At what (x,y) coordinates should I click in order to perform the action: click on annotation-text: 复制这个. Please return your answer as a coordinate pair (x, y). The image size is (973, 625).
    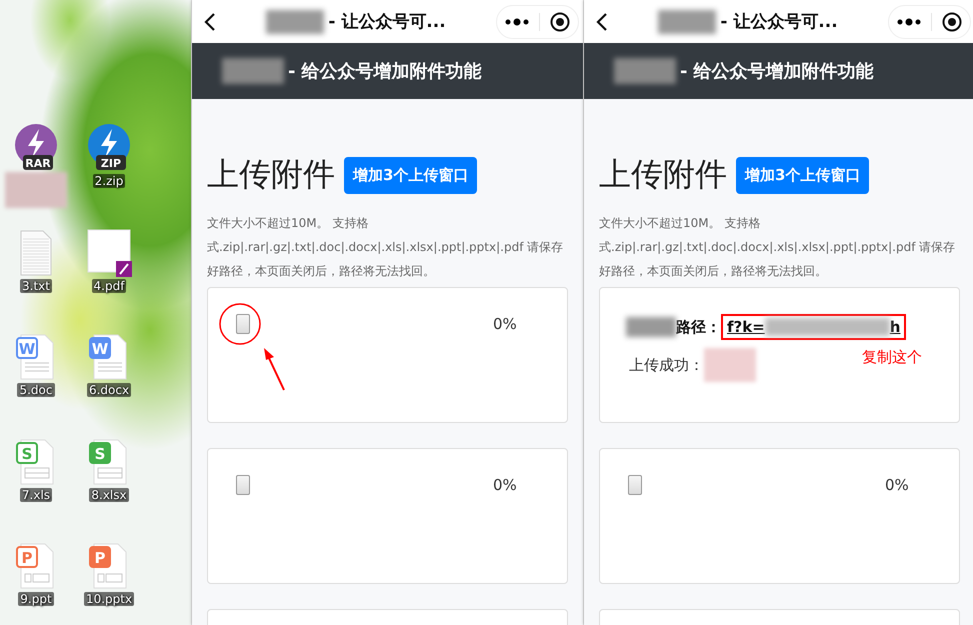
    Looking at the image, I should click on (892, 357).